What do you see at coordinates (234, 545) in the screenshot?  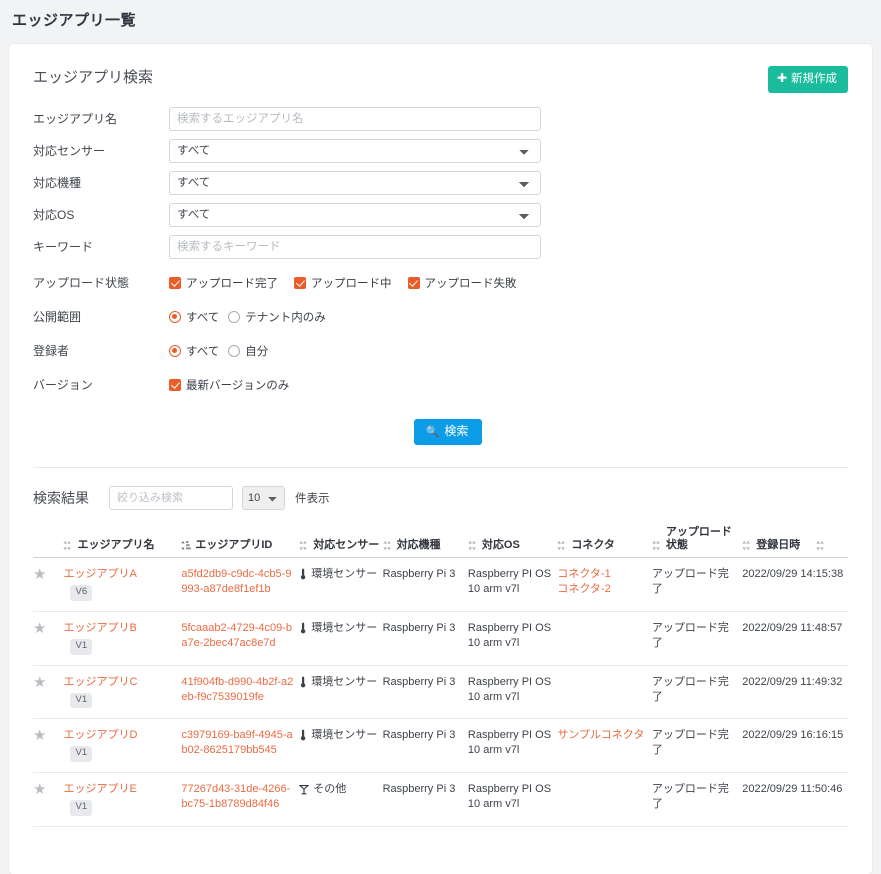 I see `th-app-id-label: エッジアプリID` at bounding box center [234, 545].